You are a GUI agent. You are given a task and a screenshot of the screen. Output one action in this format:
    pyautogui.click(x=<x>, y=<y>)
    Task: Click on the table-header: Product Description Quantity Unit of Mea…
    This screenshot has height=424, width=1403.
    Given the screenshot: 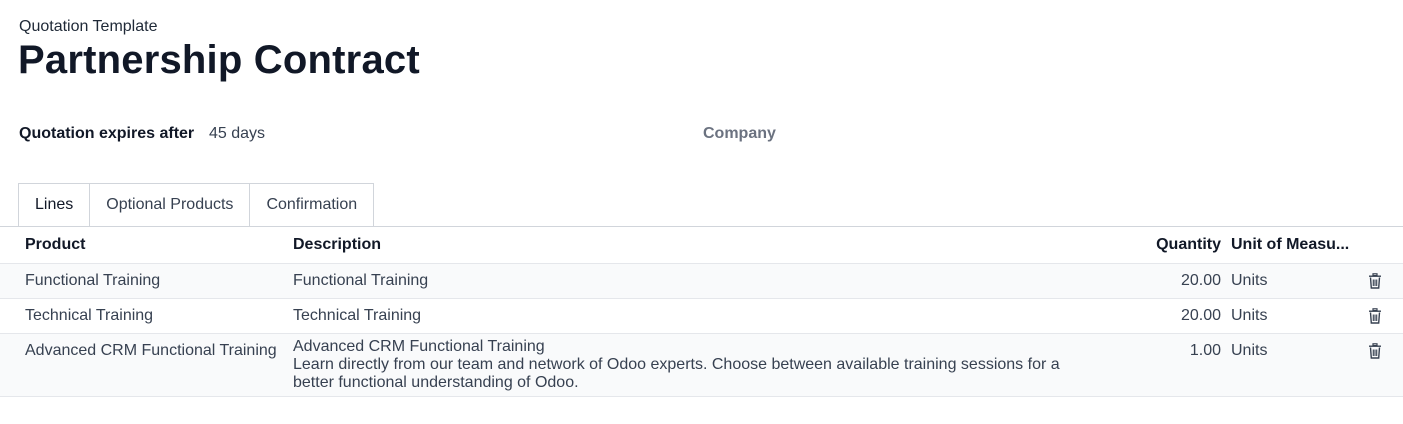 What is the action you would take?
    pyautogui.click(x=701, y=245)
    